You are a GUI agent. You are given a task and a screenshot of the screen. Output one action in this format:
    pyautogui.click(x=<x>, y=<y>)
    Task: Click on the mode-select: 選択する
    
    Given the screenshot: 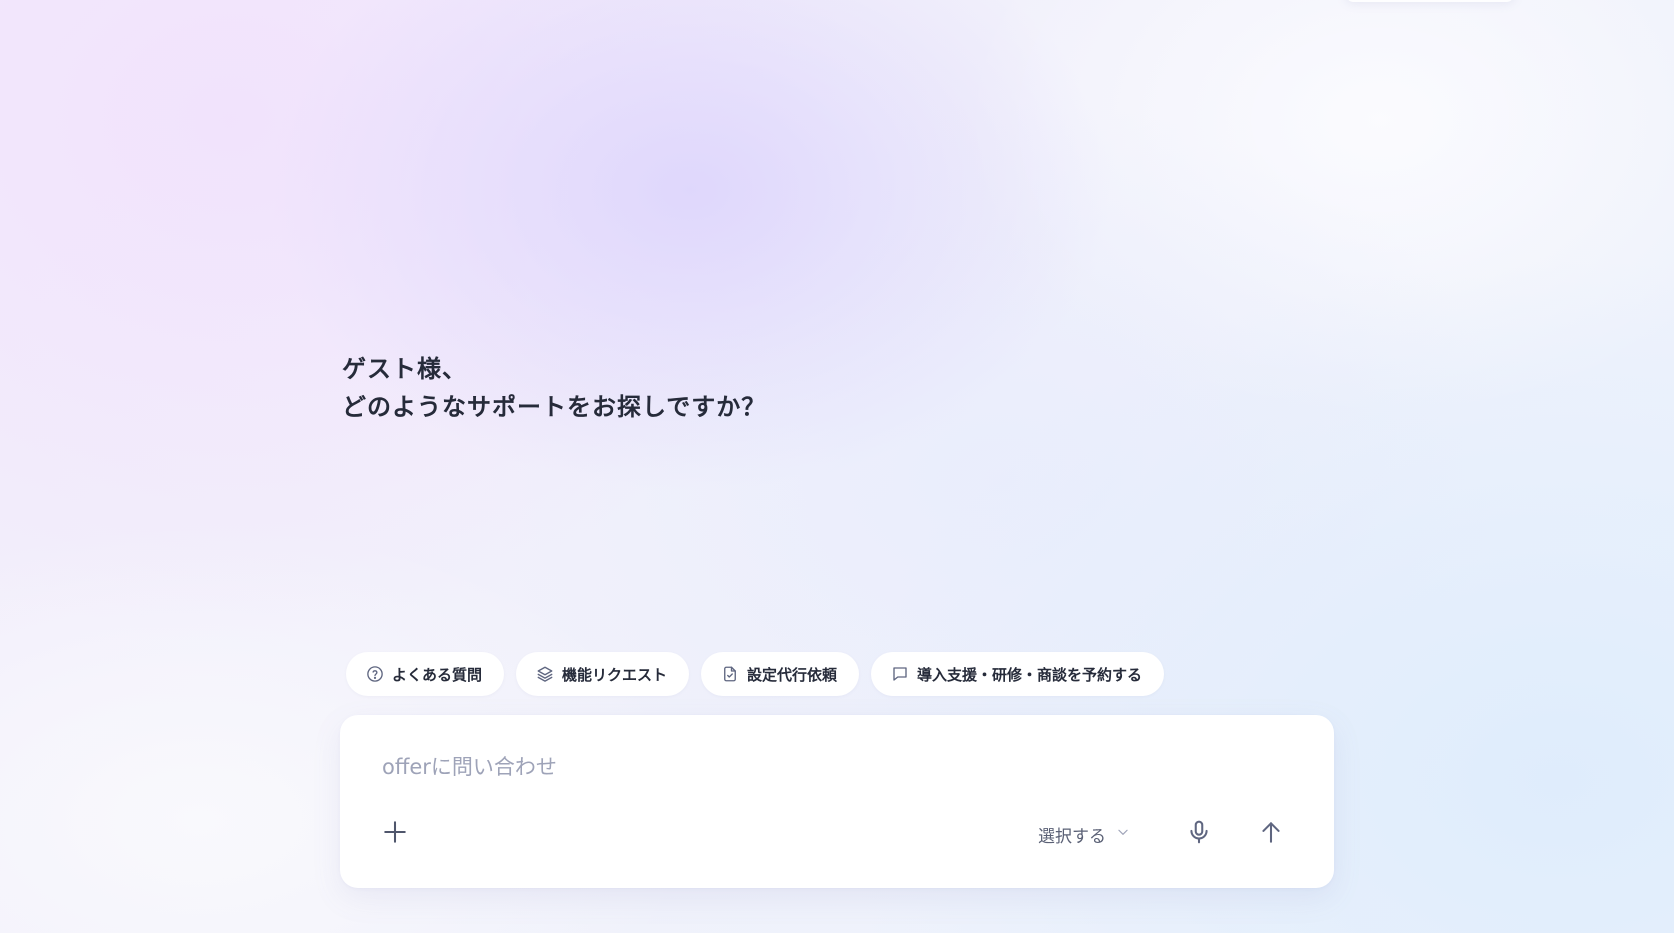 What is the action you would take?
    pyautogui.click(x=1084, y=834)
    